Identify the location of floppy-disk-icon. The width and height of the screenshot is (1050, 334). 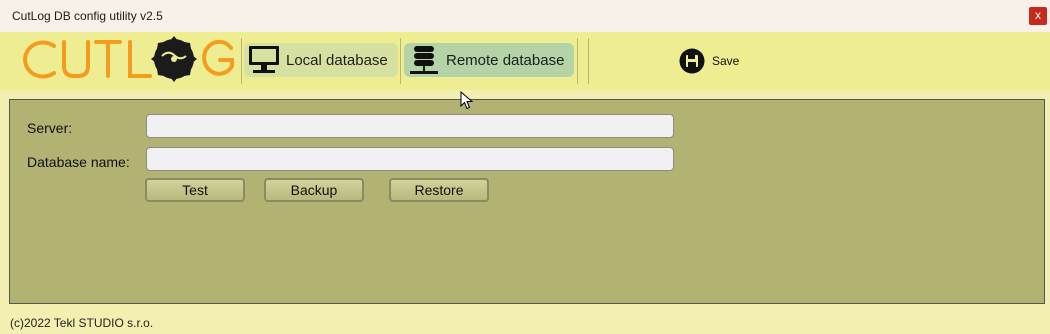
(692, 61).